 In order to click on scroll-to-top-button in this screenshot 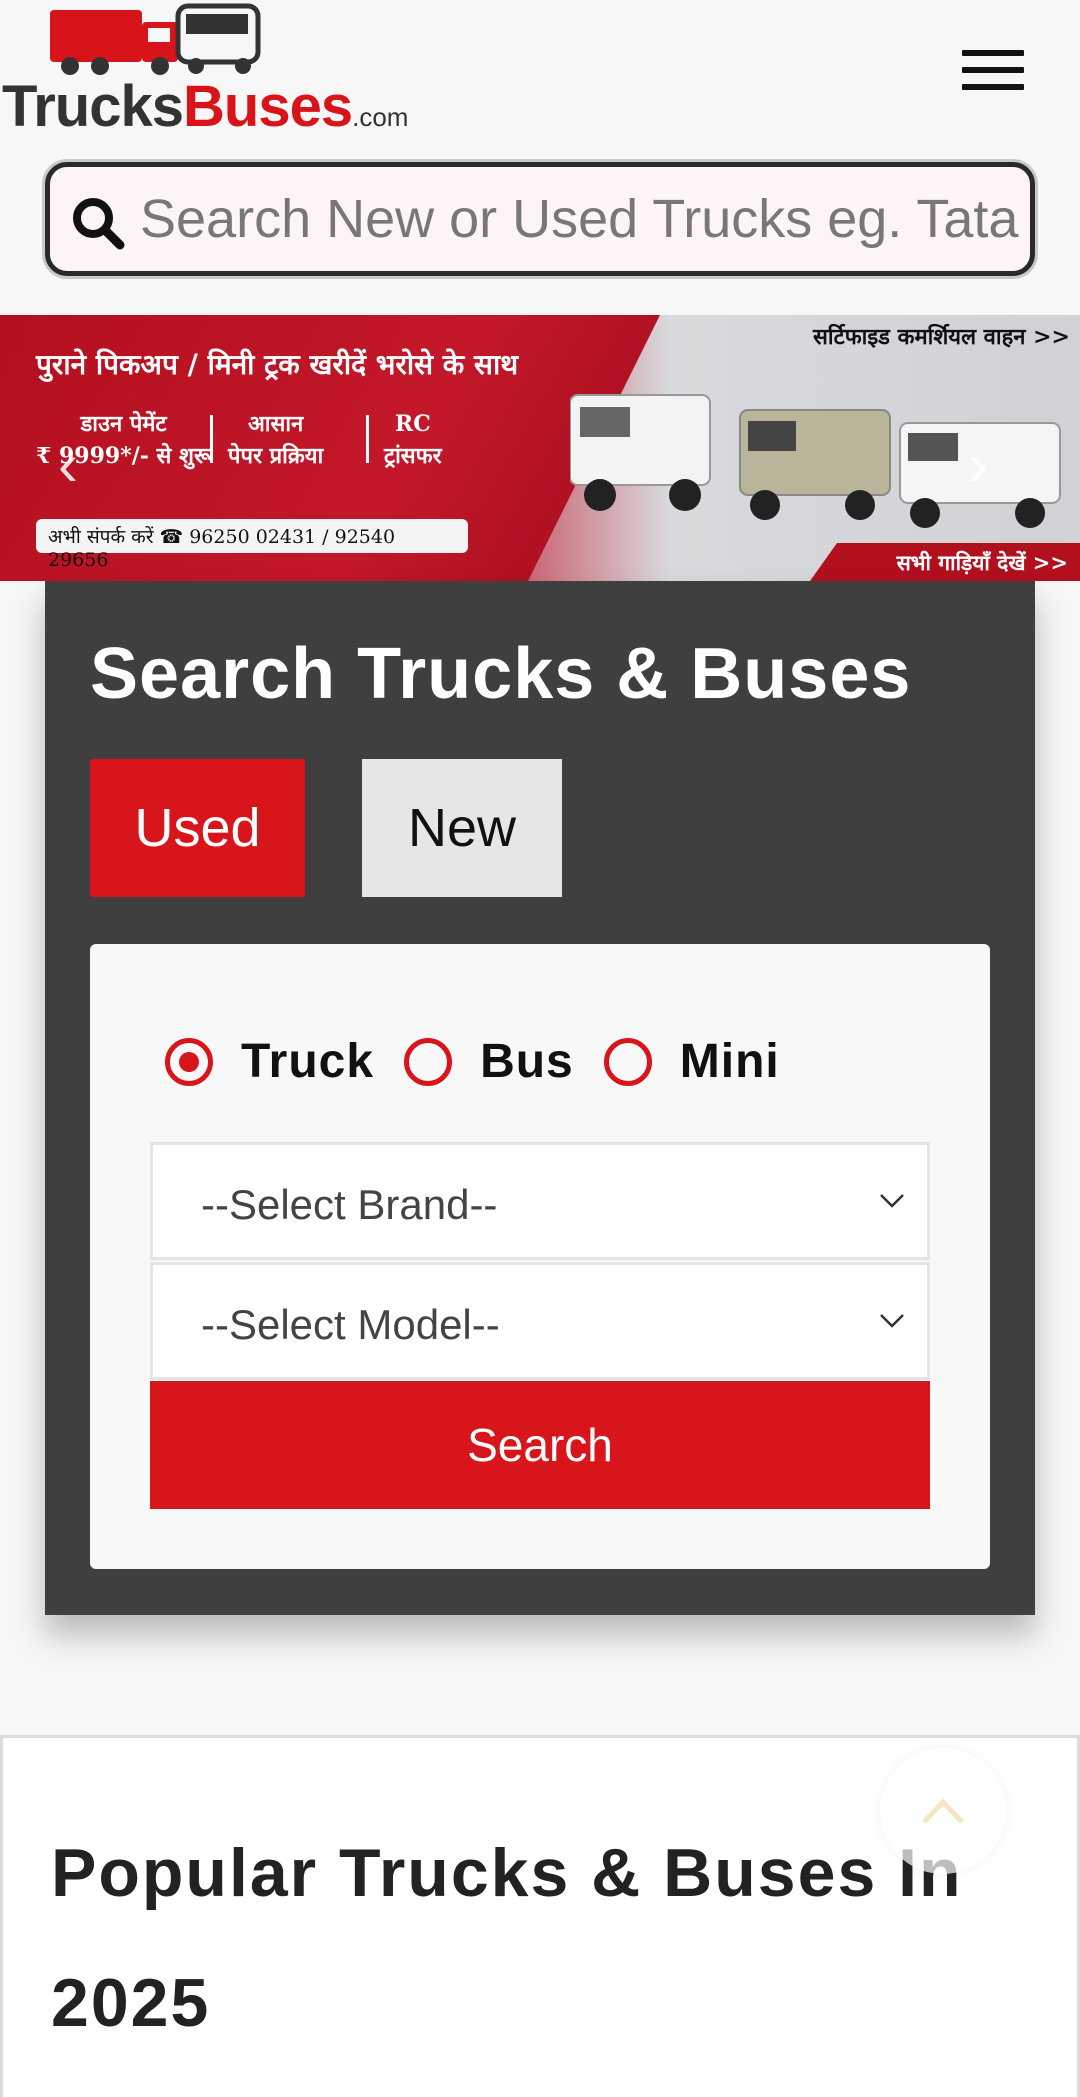, I will do `click(943, 1811)`.